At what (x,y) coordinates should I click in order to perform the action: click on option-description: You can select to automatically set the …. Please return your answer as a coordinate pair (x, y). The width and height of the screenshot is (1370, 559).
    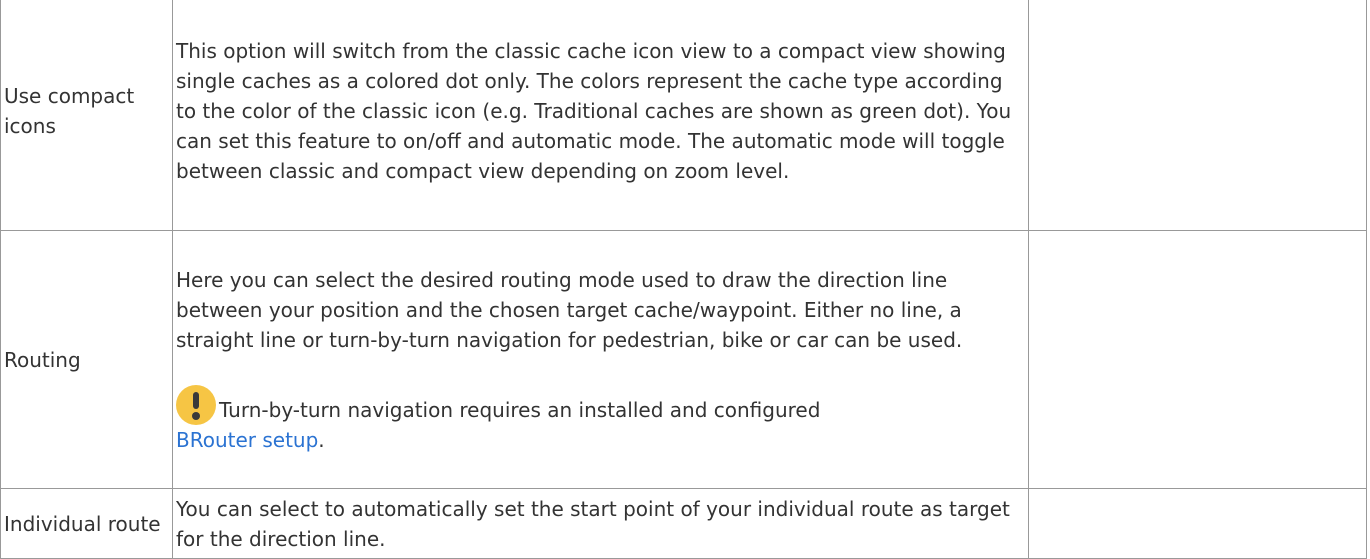
    Looking at the image, I should click on (600, 523).